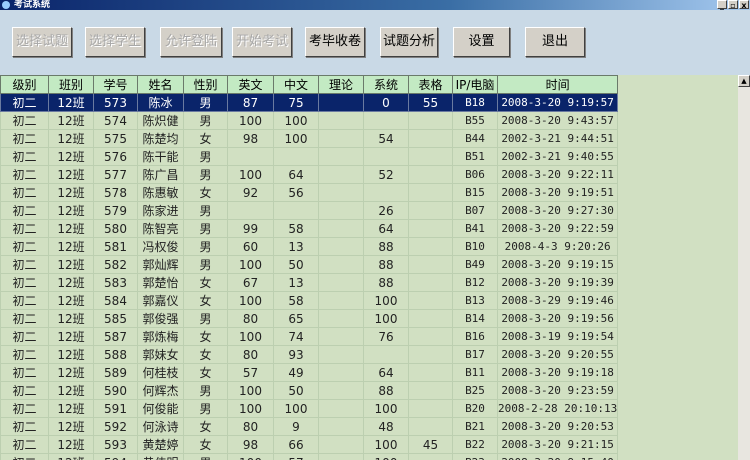 The width and height of the screenshot is (750, 460). What do you see at coordinates (557, 336) in the screenshot?
I see `cell-时间: 2008-3-19 9:19:54` at bounding box center [557, 336].